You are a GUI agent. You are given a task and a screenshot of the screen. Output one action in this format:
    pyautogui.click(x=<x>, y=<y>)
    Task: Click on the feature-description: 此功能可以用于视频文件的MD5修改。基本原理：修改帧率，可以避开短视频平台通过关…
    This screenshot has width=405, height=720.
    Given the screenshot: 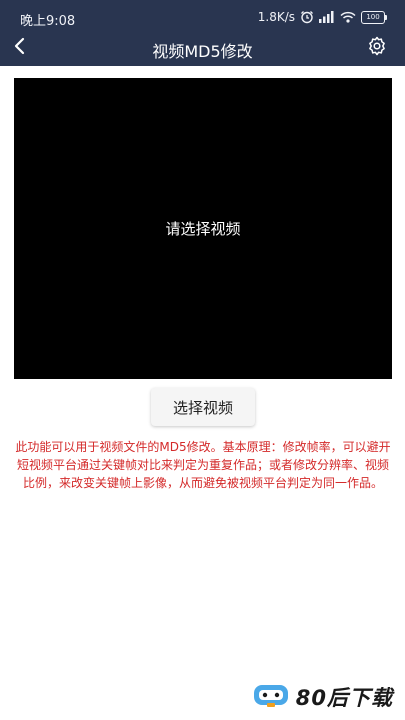 What is the action you would take?
    pyautogui.click(x=203, y=465)
    